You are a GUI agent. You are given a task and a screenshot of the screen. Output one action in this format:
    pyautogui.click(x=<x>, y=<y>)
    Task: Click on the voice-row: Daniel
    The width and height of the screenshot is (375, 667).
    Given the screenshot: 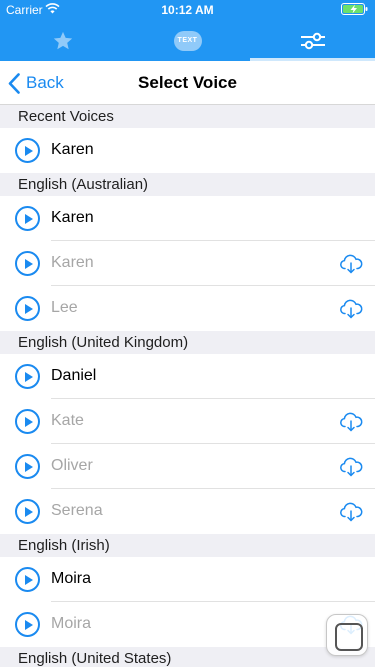 What is the action you would take?
    pyautogui.click(x=187, y=376)
    